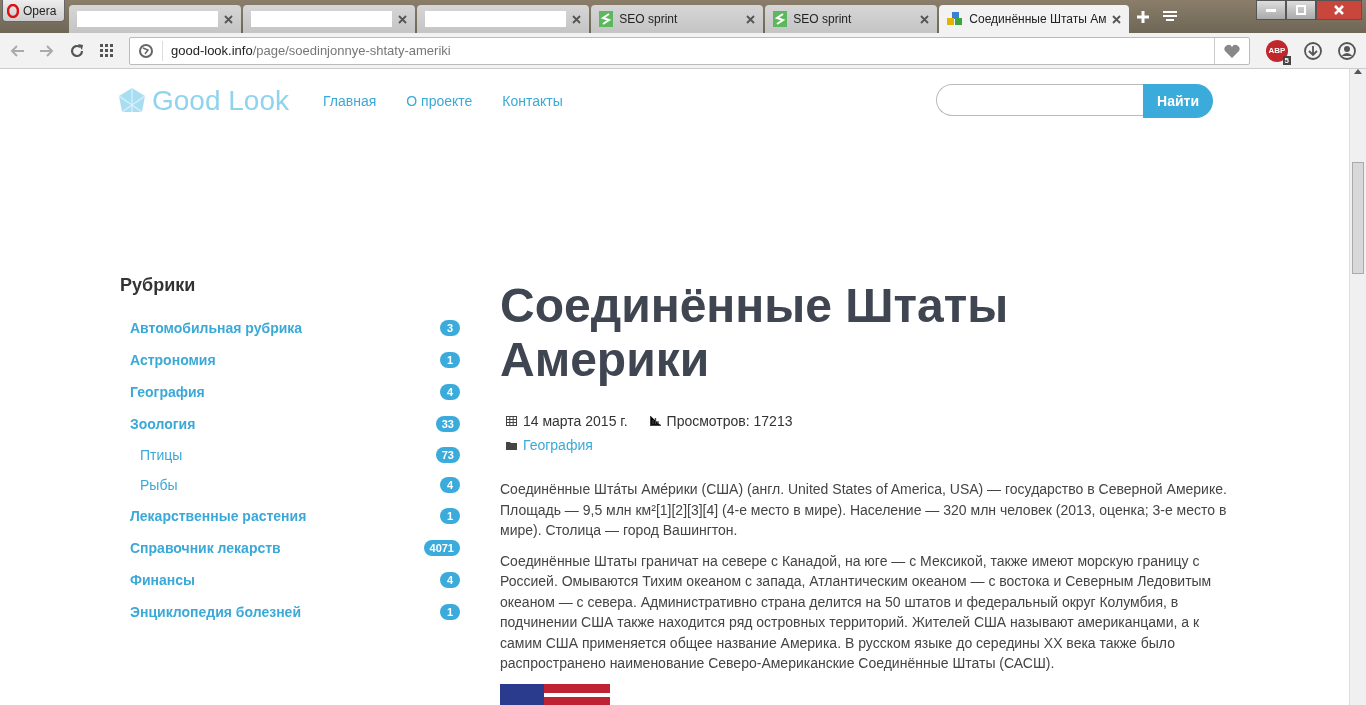 The width and height of the screenshot is (1366, 705). Describe the element at coordinates (1170, 16) in the screenshot. I see `menu-icon` at that location.